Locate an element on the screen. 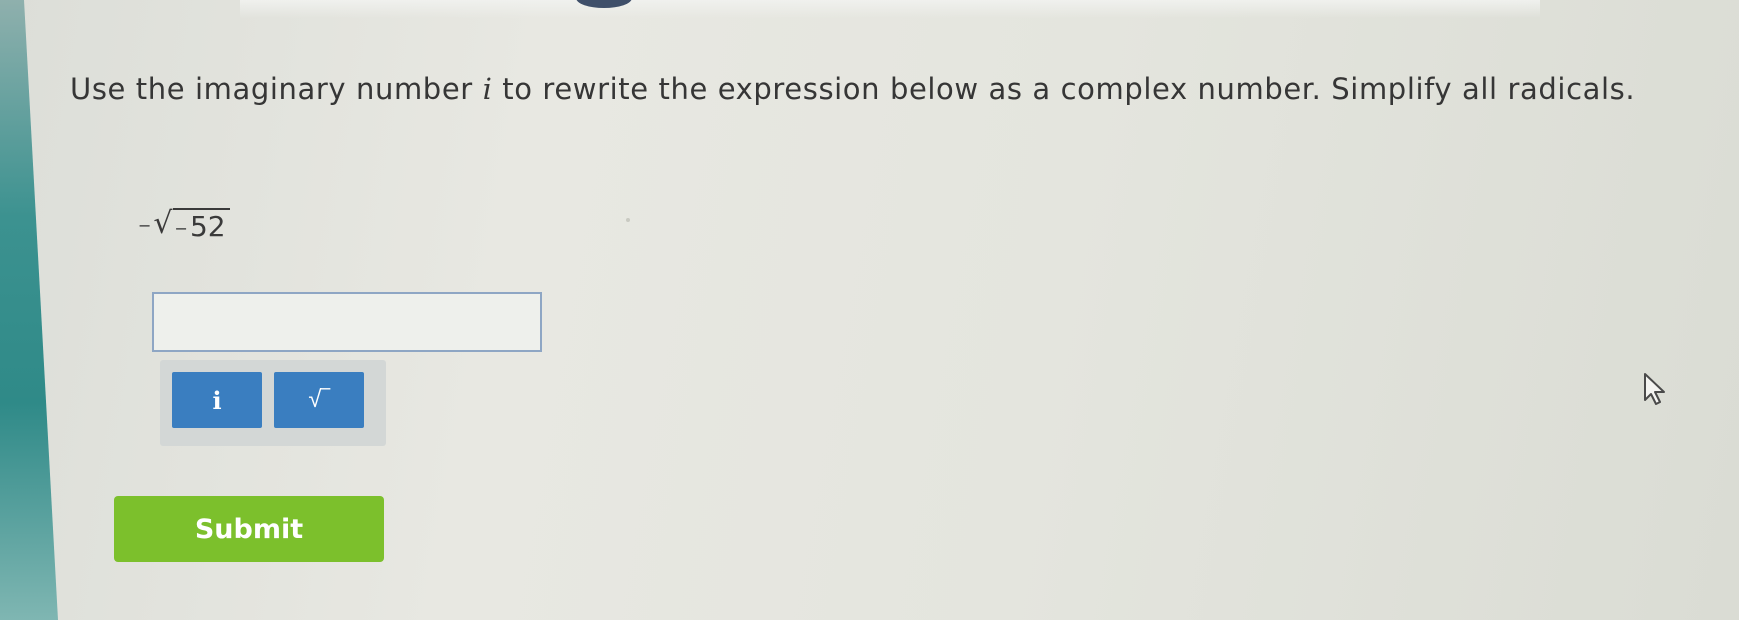 The image size is (1739, 620). answer-input is located at coordinates (347, 322).